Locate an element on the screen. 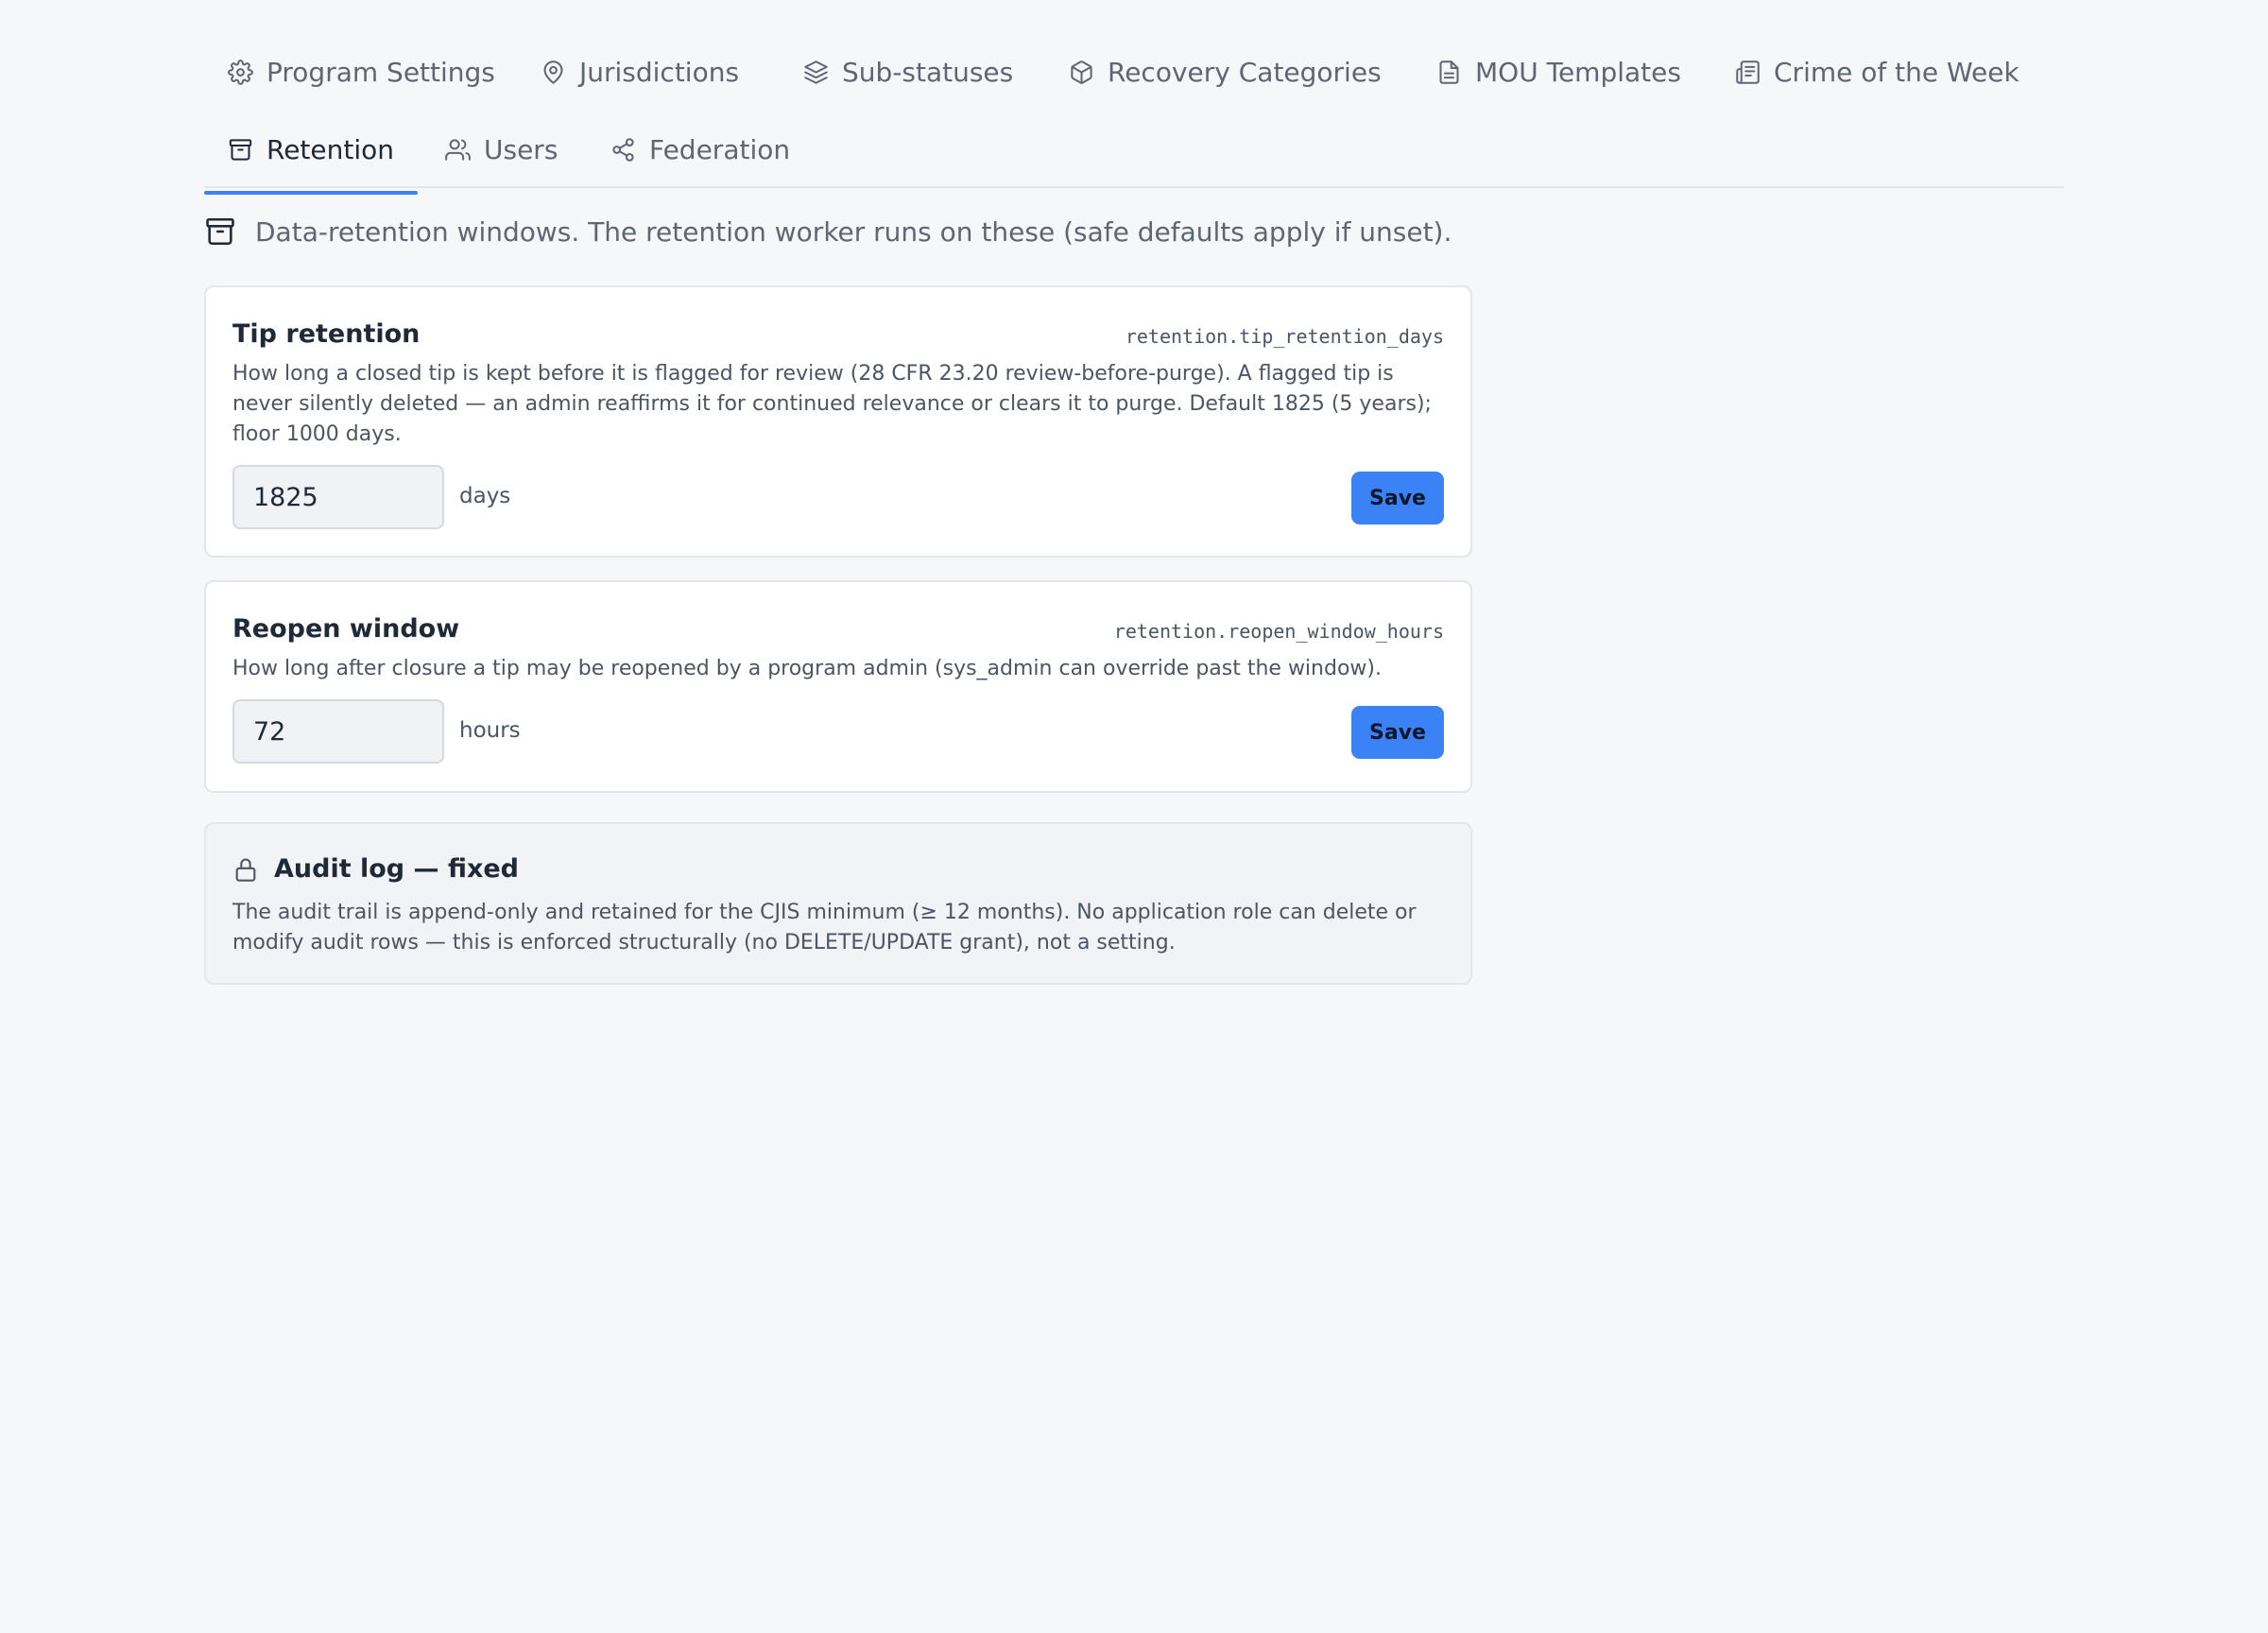 This screenshot has width=2268, height=1633. layers-icon is located at coordinates (816, 72).